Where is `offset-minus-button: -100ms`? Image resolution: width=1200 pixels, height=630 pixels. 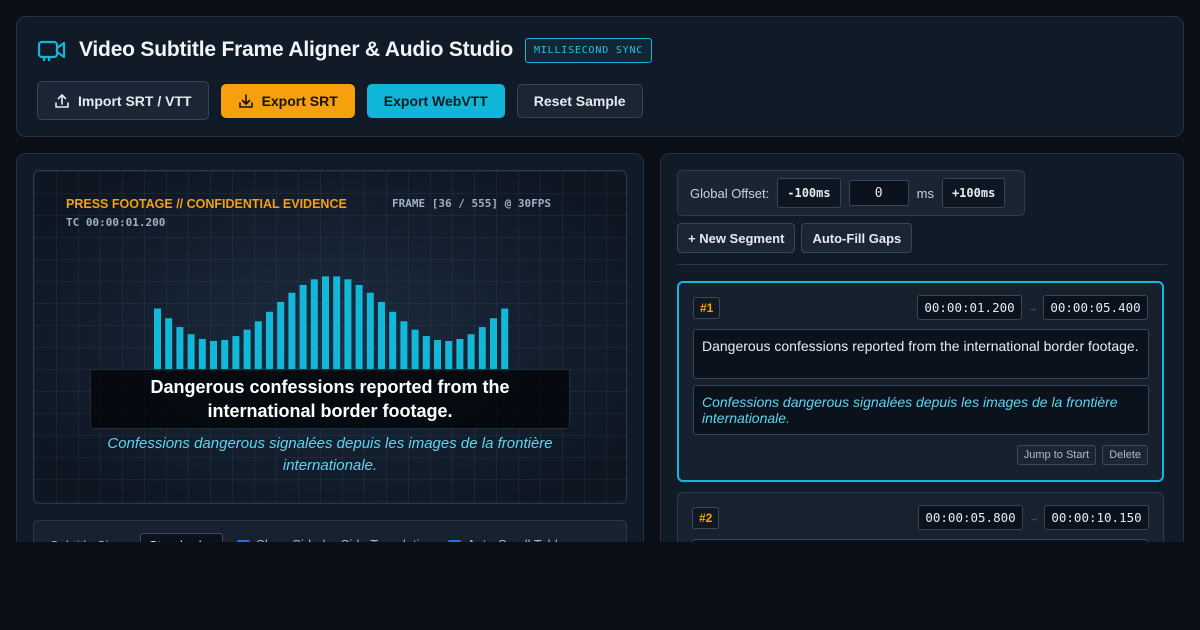
offset-minus-button: -100ms is located at coordinates (809, 193).